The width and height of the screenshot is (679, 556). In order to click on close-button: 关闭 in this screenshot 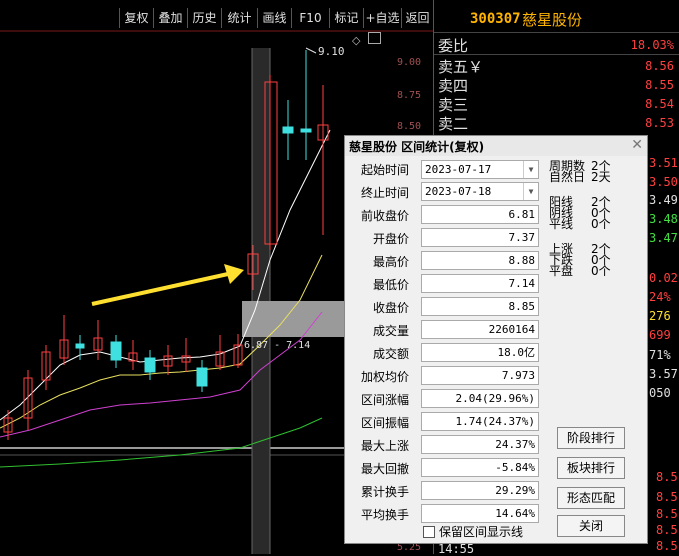, I will do `click(591, 526)`.